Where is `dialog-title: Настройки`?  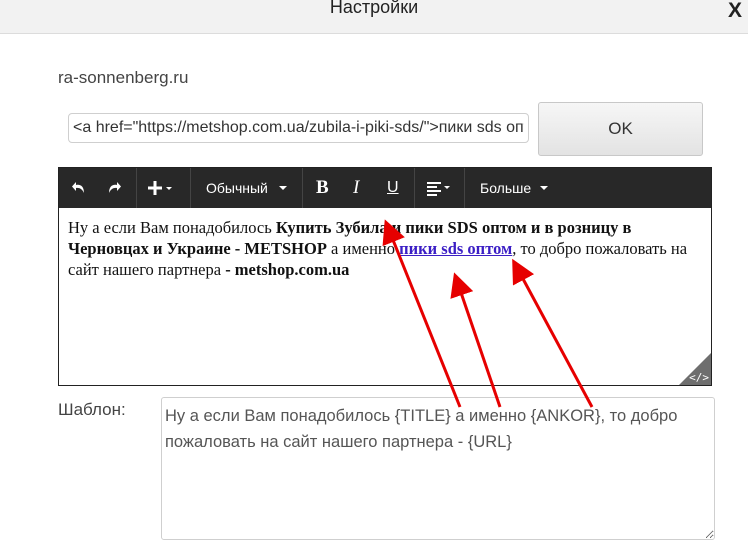 dialog-title: Настройки is located at coordinates (374, 8).